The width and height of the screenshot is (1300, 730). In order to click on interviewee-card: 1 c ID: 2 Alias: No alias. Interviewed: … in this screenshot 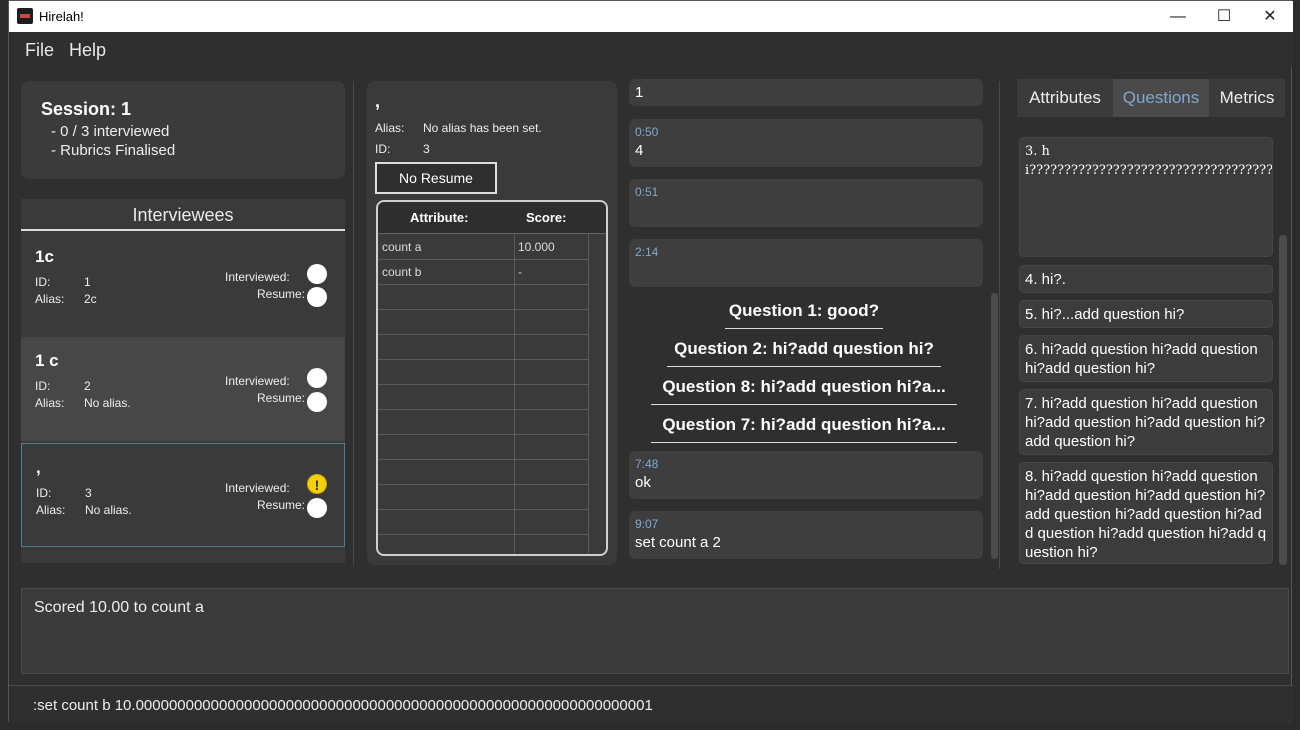, I will do `click(183, 389)`.